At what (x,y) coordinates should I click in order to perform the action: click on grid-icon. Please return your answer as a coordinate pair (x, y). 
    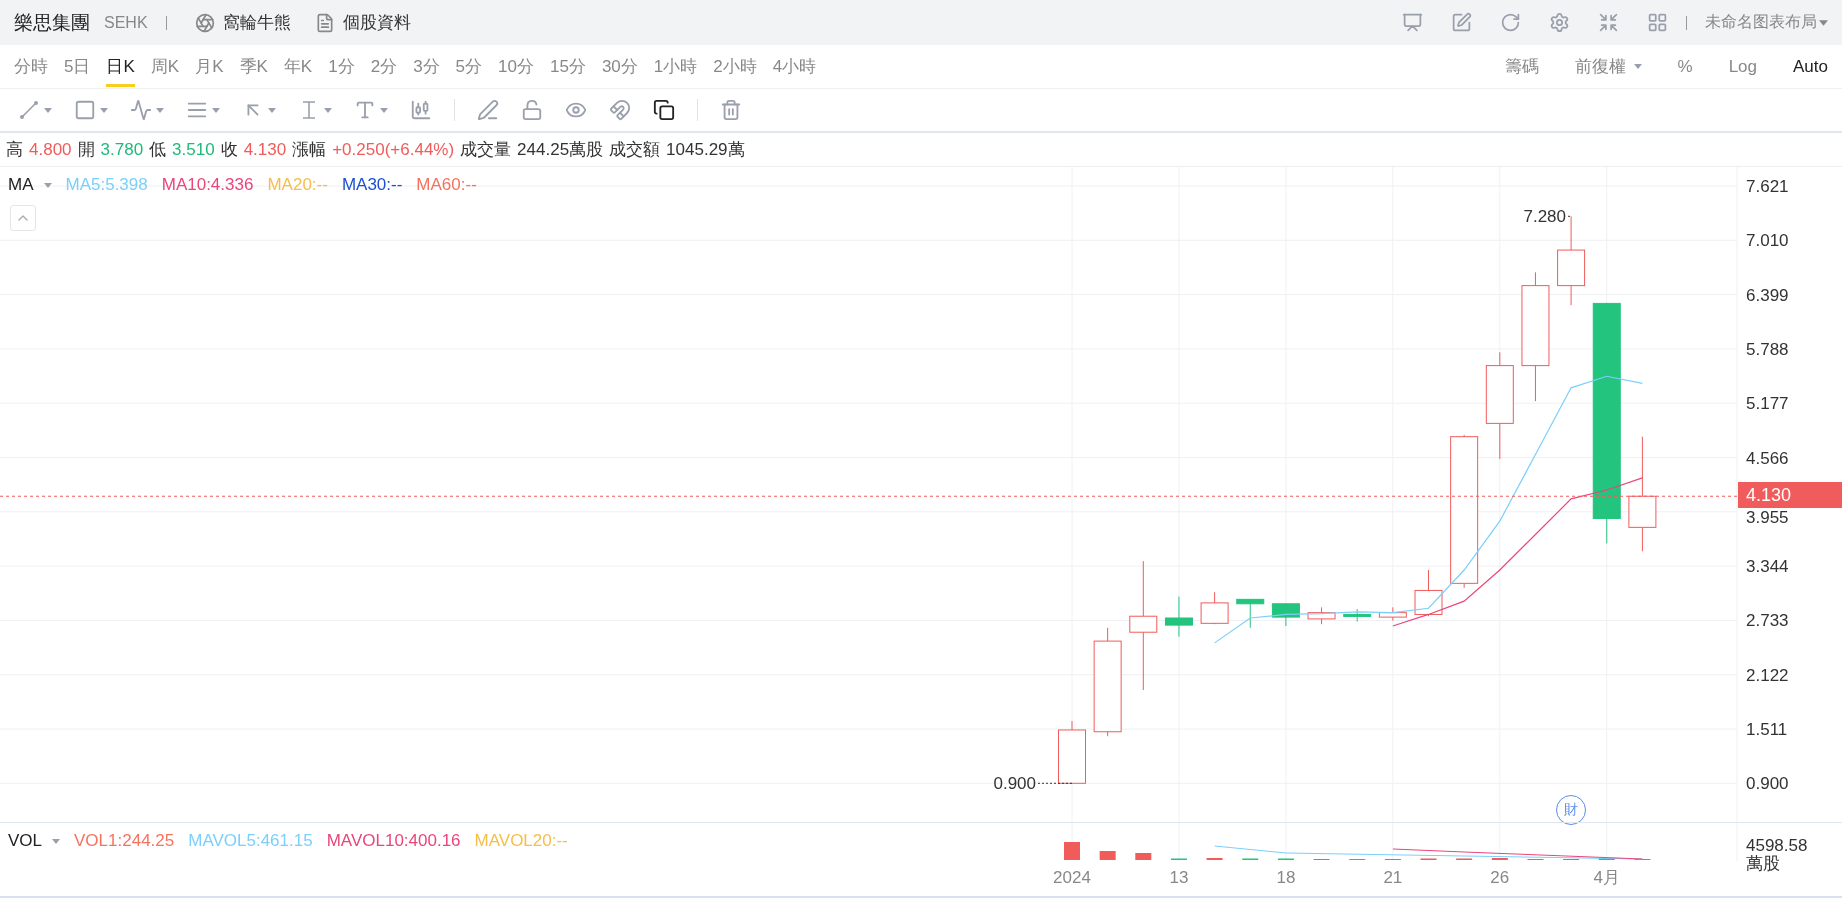
    Looking at the image, I should click on (1657, 22).